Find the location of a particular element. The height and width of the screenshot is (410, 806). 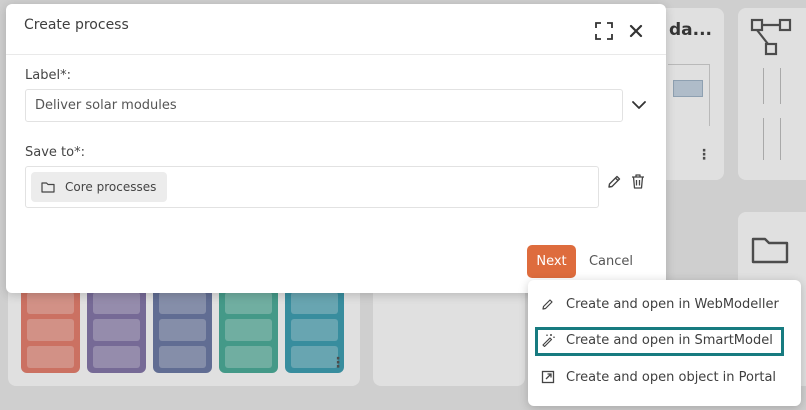

dialog-title: Create process is located at coordinates (76, 25).